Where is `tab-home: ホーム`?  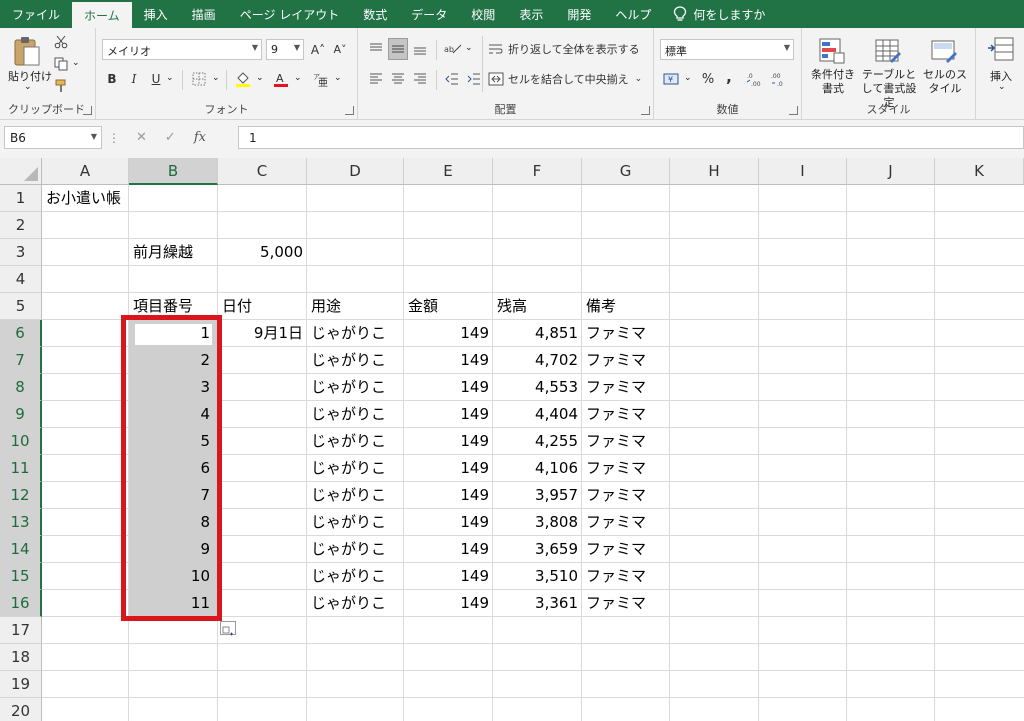
tab-home: ホーム is located at coordinates (102, 15).